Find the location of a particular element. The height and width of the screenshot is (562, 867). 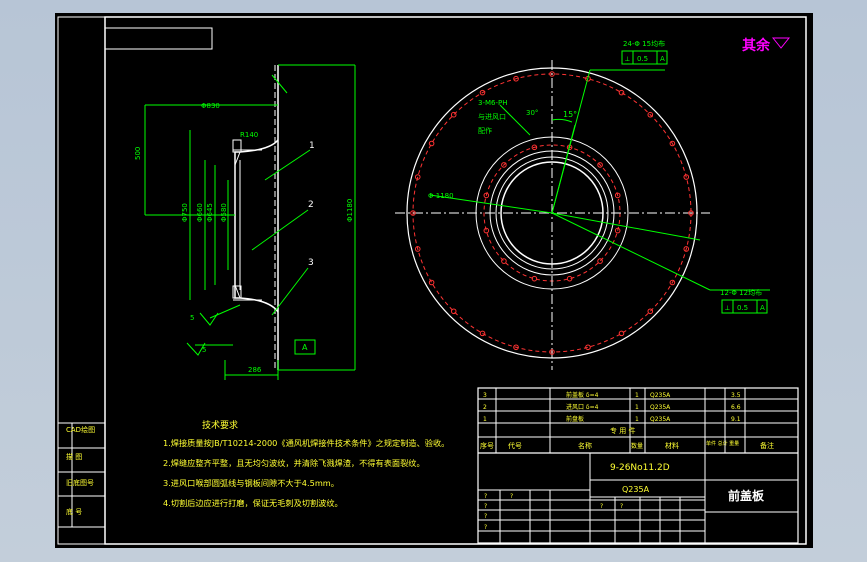

strip-label-cad: CAD绘图 is located at coordinates (80, 429).